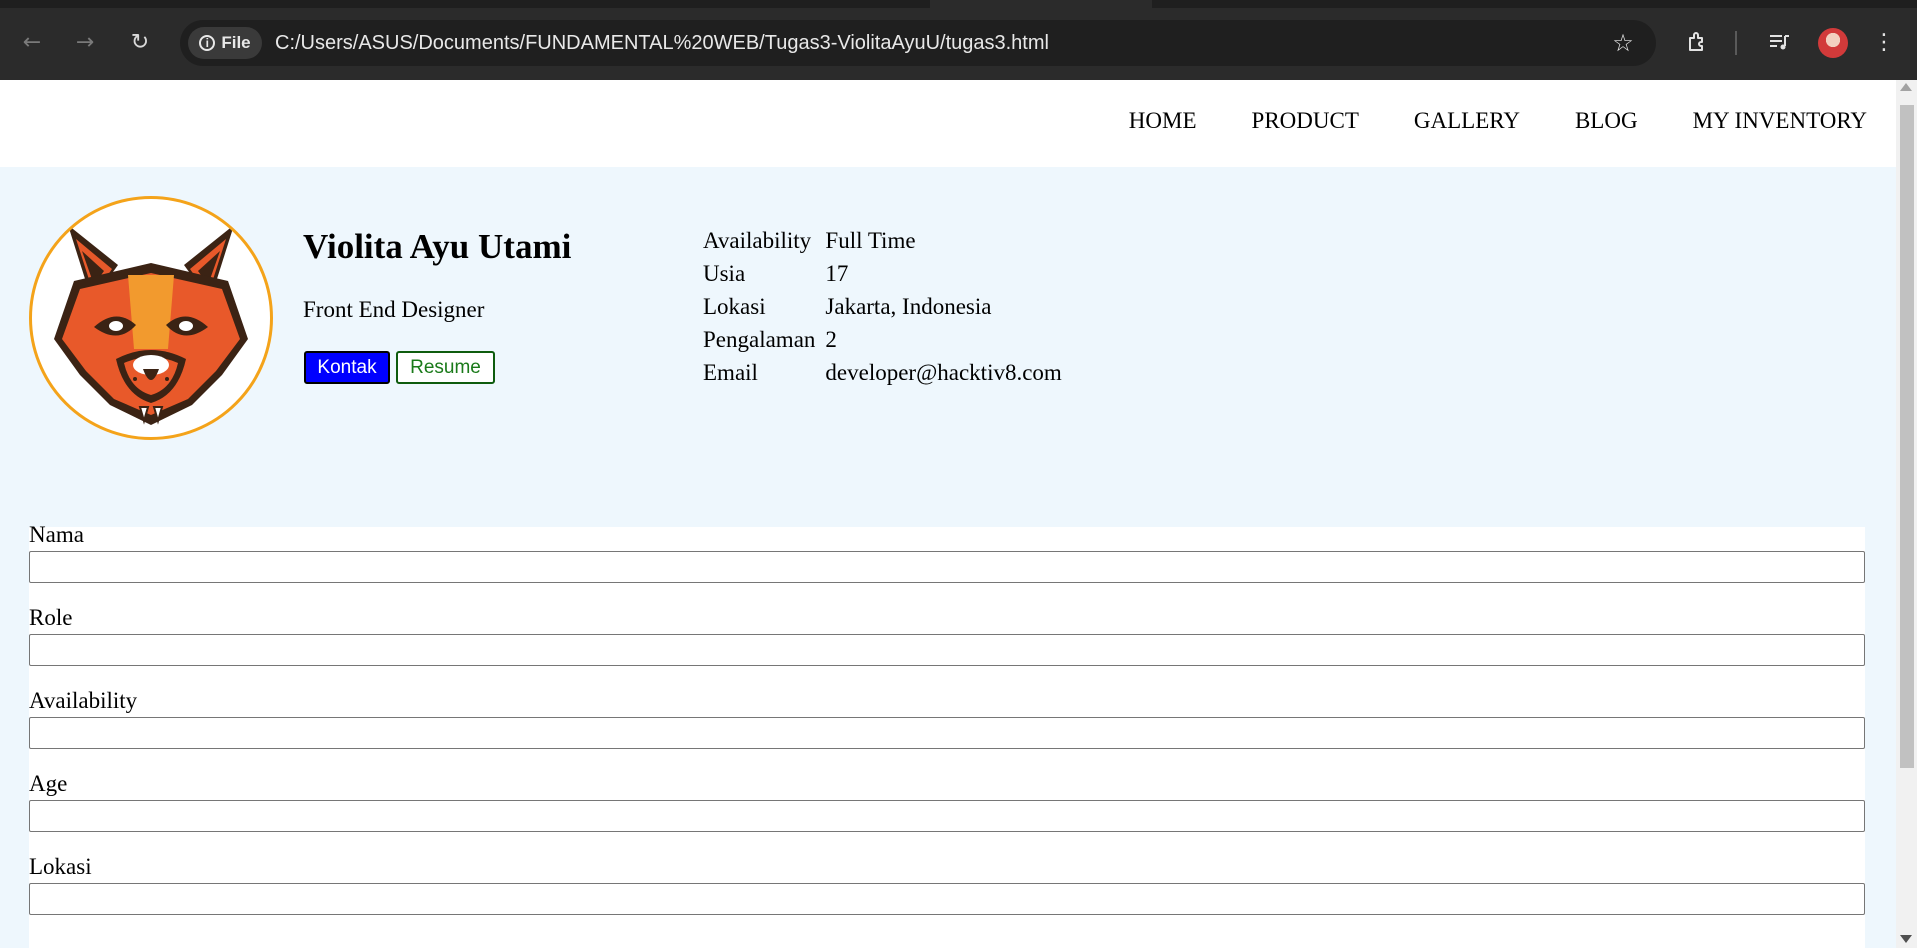  What do you see at coordinates (1833, 43) in the screenshot?
I see `profile-avatar` at bounding box center [1833, 43].